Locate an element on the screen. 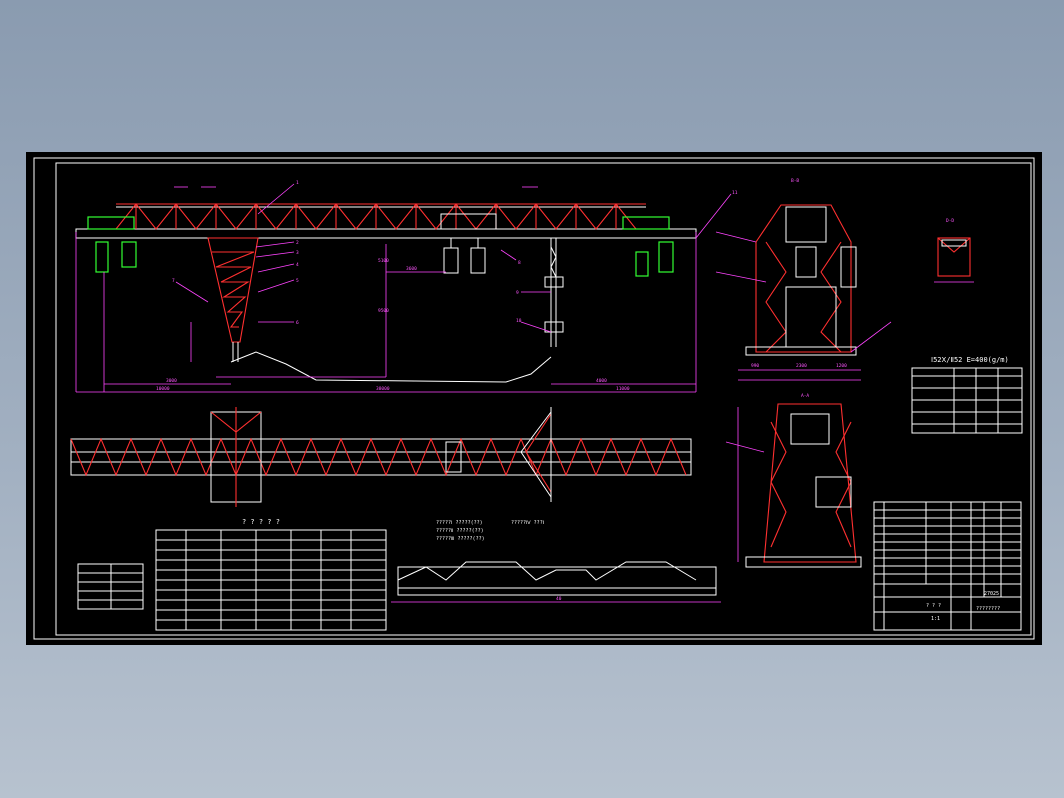 The height and width of the screenshot is (798, 1064). note-2: ?????Ⅱ ?????(??) is located at coordinates (460, 531).